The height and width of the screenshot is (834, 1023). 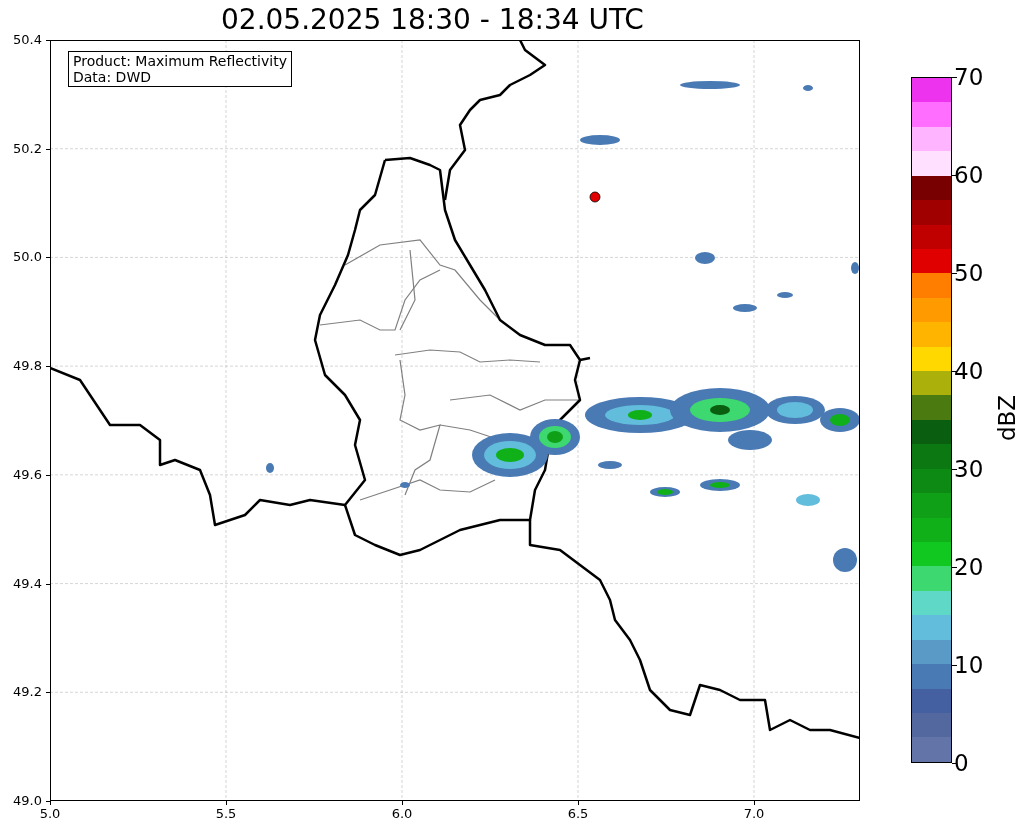 I want to click on info-text: Data: DWD, so click(x=112, y=77).